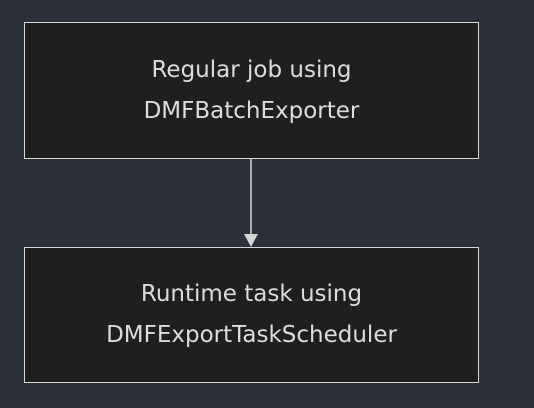 The image size is (534, 408). I want to click on edge-arrowhead, so click(251, 240).